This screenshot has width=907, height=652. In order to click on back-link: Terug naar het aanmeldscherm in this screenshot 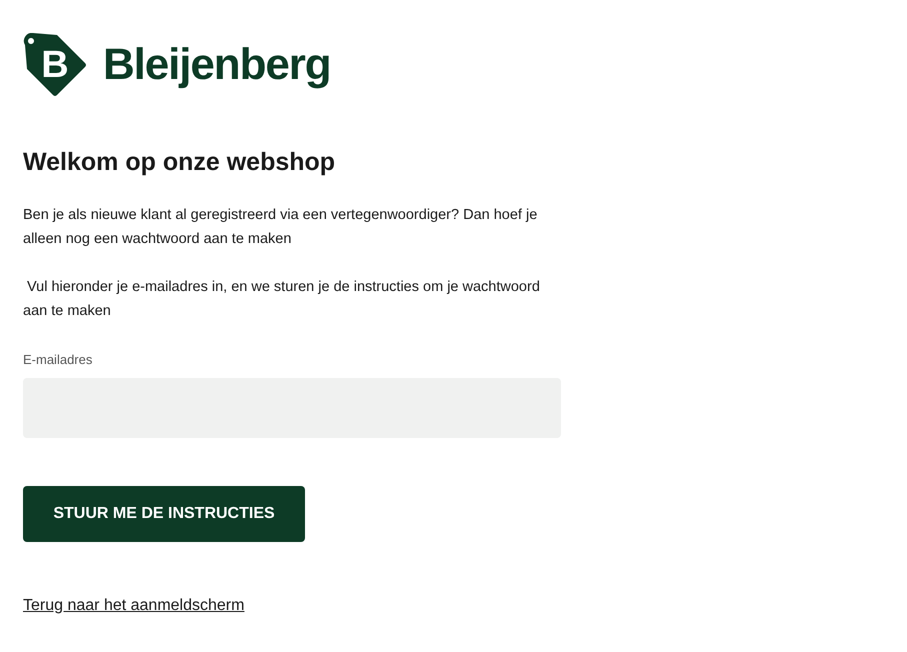, I will do `click(133, 606)`.